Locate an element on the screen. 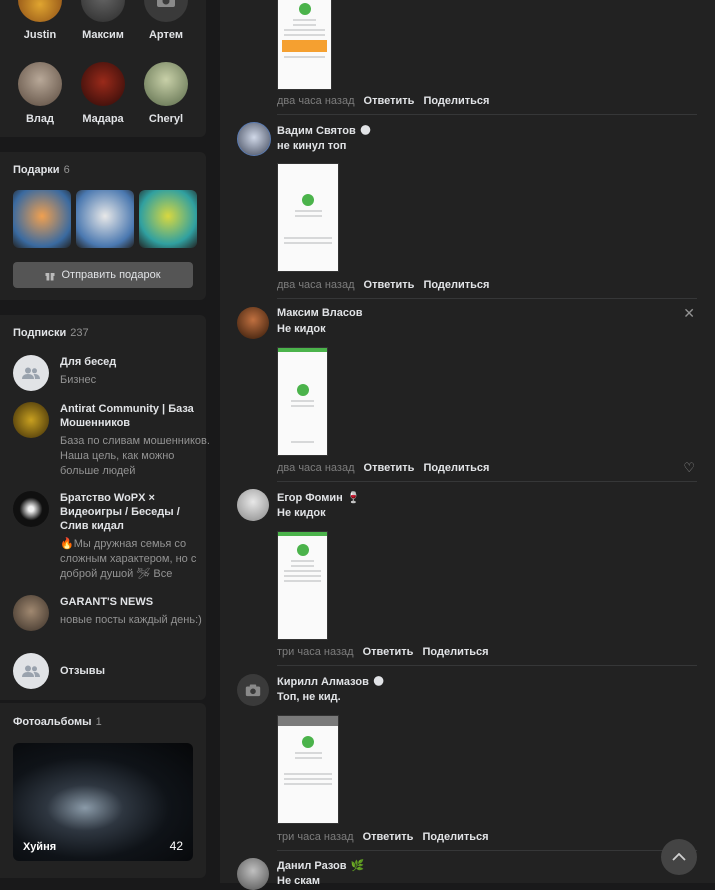 Image resolution: width=715 pixels, height=890 pixels. friend-item: Максим is located at coordinates (103, 20).